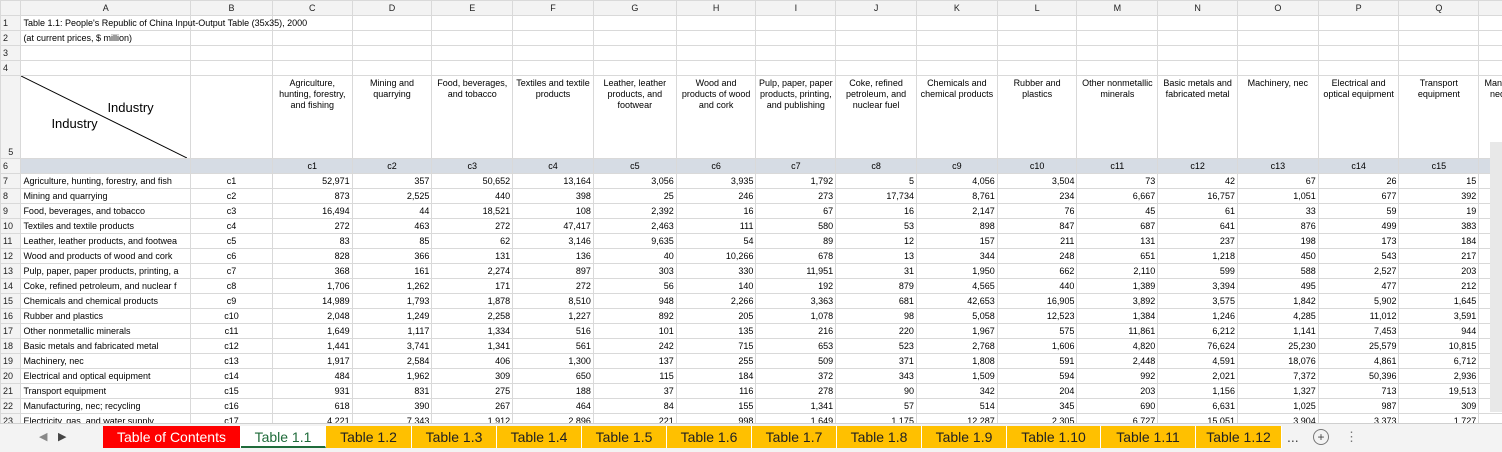 This screenshot has height=452, width=1502. Describe the element at coordinates (1277, 346) in the screenshot. I see `value-cell: 25,230` at that location.